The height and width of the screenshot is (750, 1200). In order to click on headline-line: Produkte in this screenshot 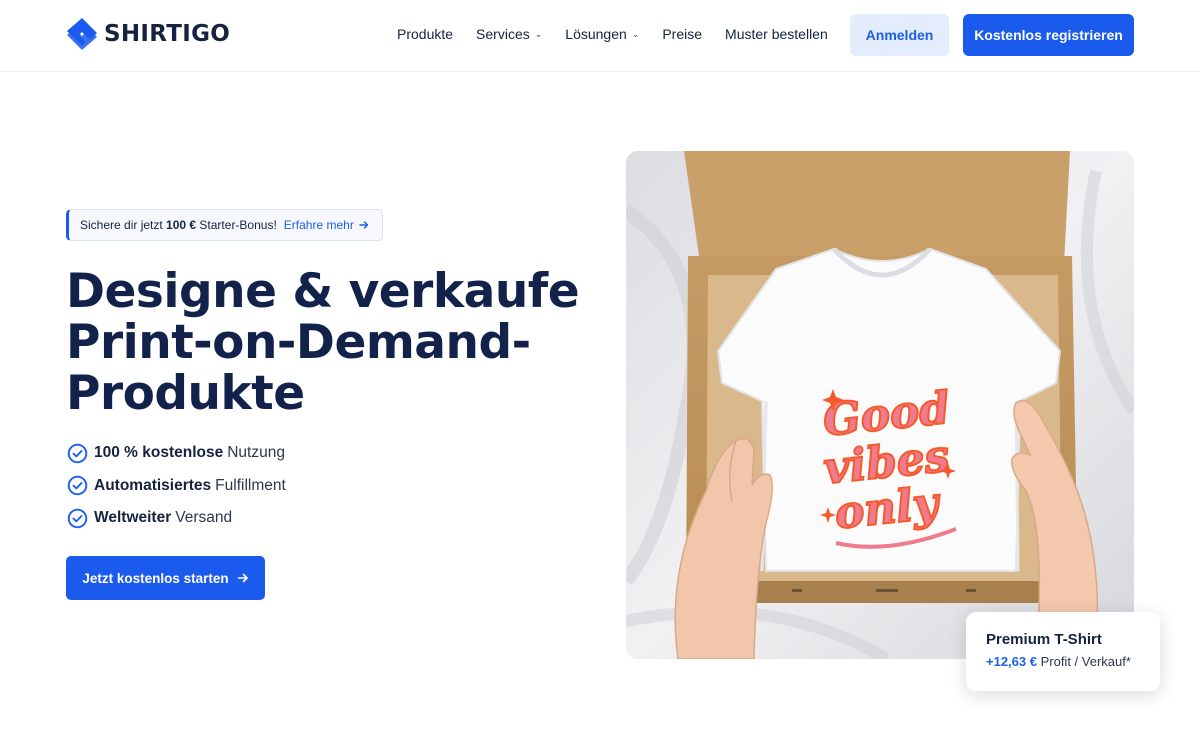, I will do `click(185, 393)`.